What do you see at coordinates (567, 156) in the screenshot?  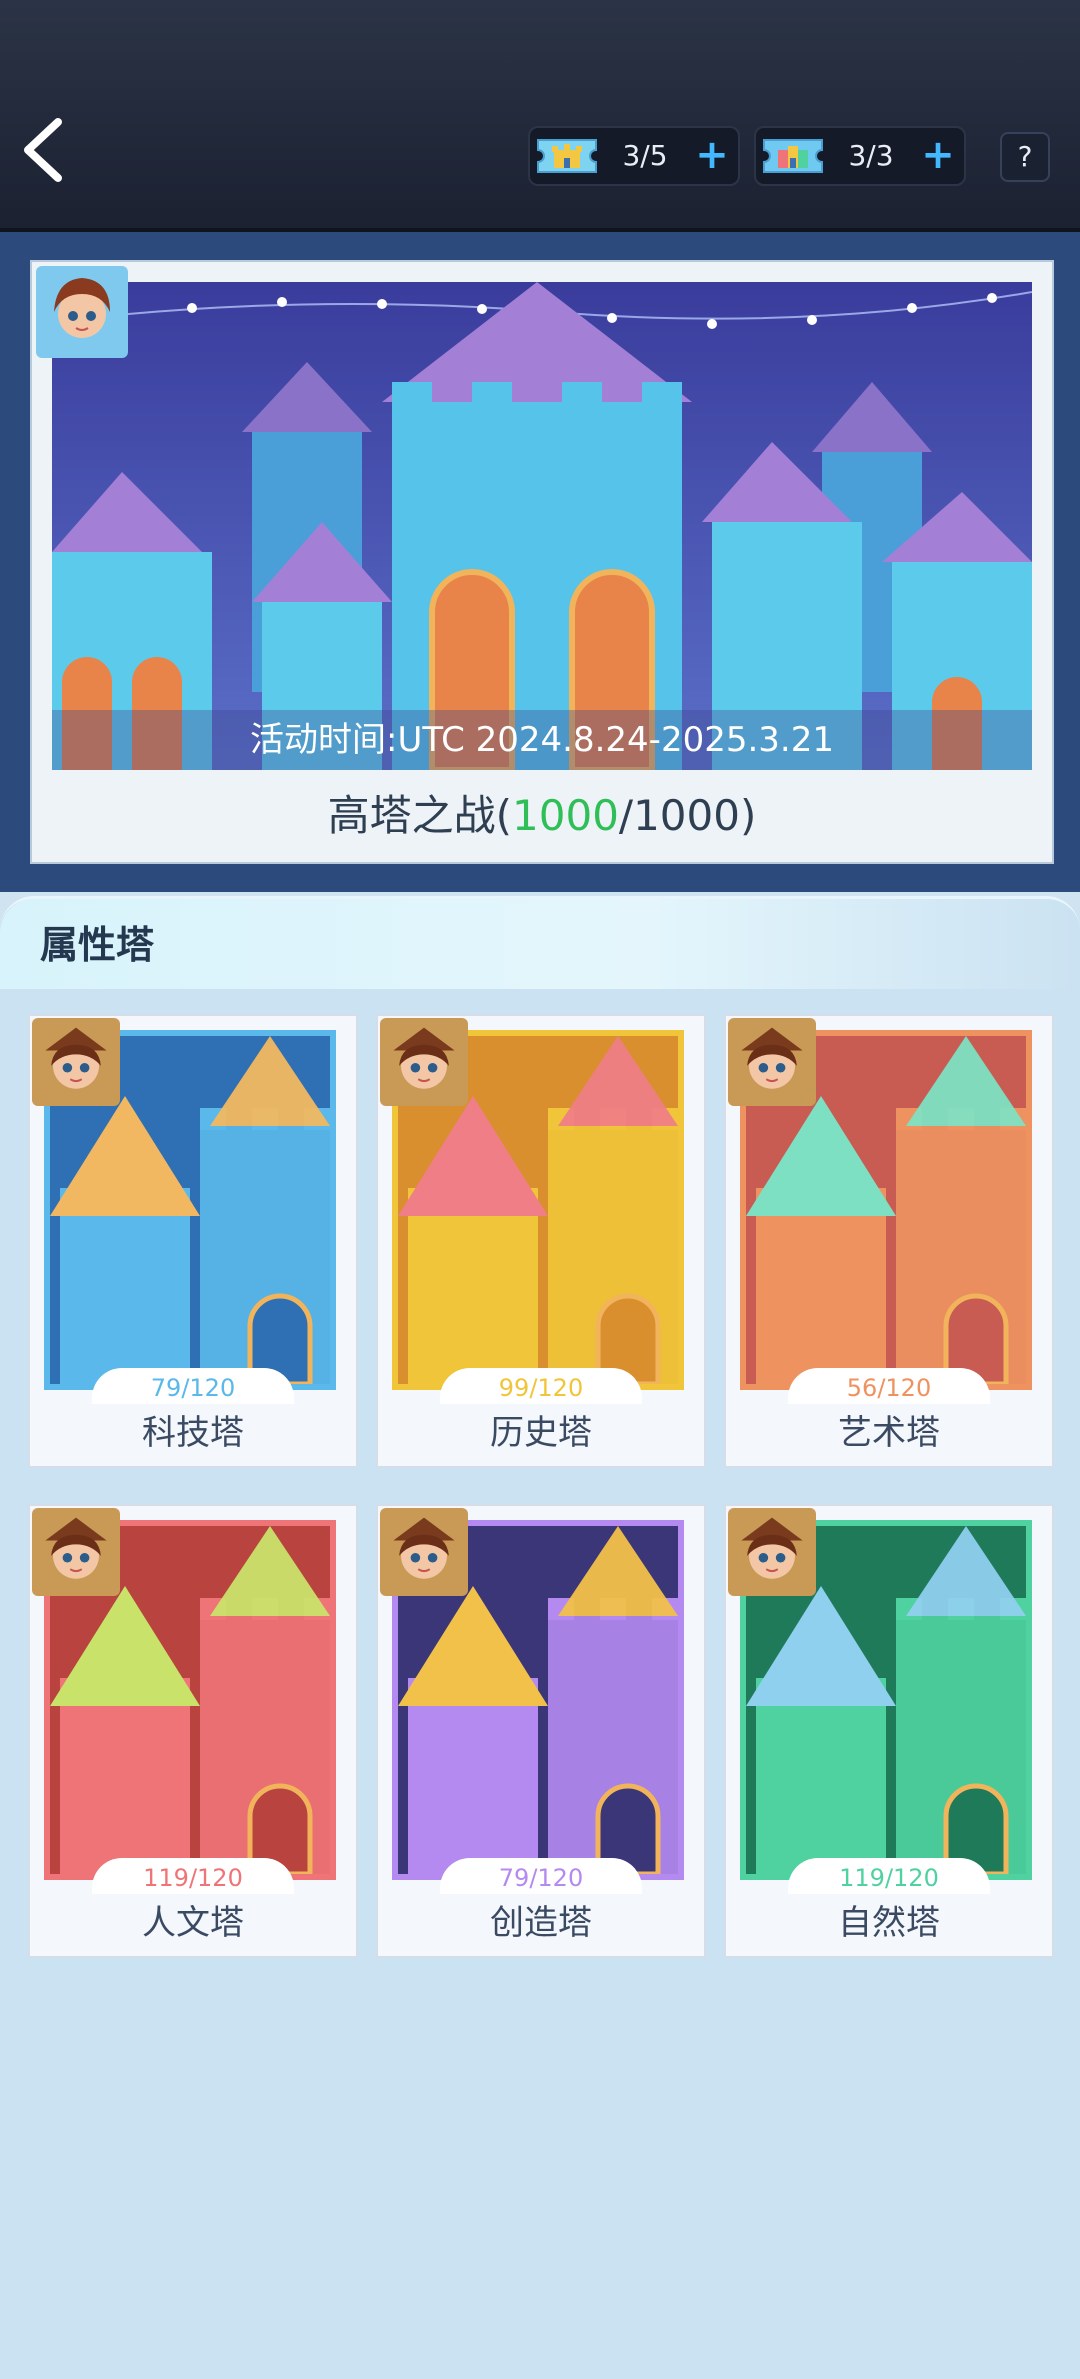 I see `castle-ticket-icon` at bounding box center [567, 156].